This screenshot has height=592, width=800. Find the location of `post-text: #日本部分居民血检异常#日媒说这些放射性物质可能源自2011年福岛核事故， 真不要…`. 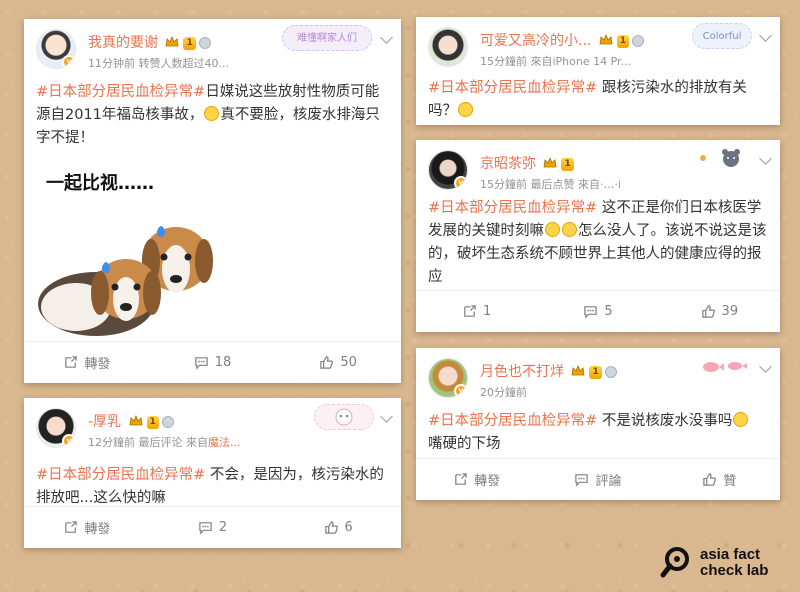

post-text: #日本部分居民血检异常#日媒说这些放射性物质可能源自2011年福岛核事故， 真不要… is located at coordinates (208, 115).